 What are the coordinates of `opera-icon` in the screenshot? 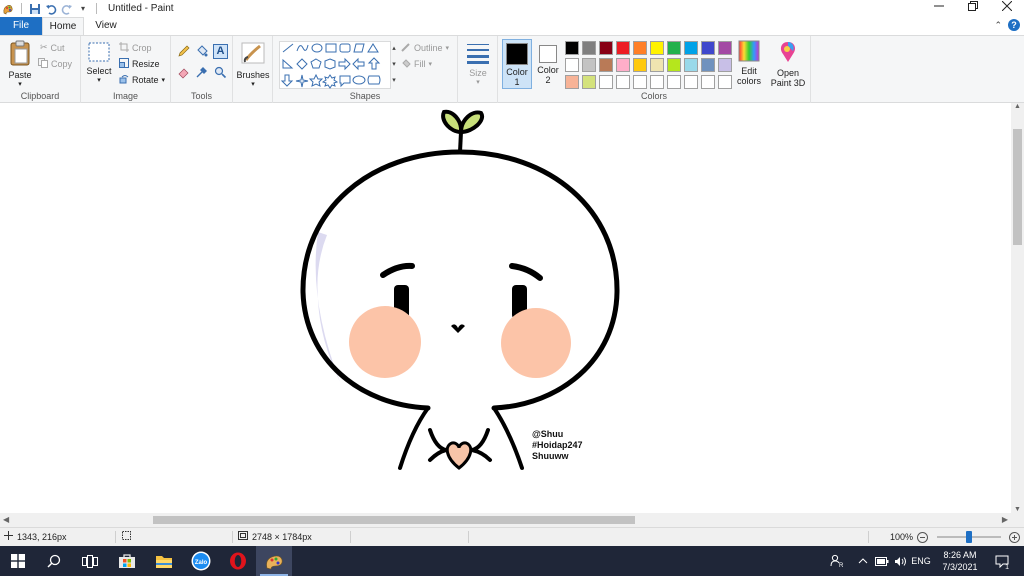 It's located at (238, 561).